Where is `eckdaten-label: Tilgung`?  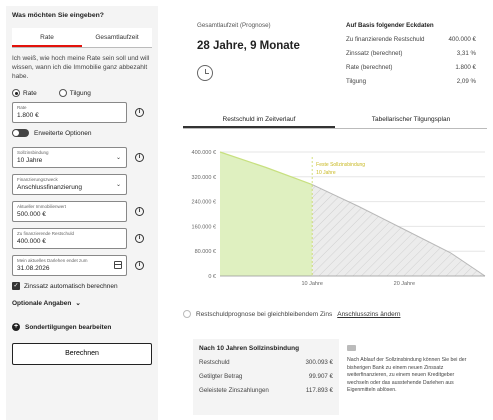 eckdaten-label: Tilgung is located at coordinates (356, 81).